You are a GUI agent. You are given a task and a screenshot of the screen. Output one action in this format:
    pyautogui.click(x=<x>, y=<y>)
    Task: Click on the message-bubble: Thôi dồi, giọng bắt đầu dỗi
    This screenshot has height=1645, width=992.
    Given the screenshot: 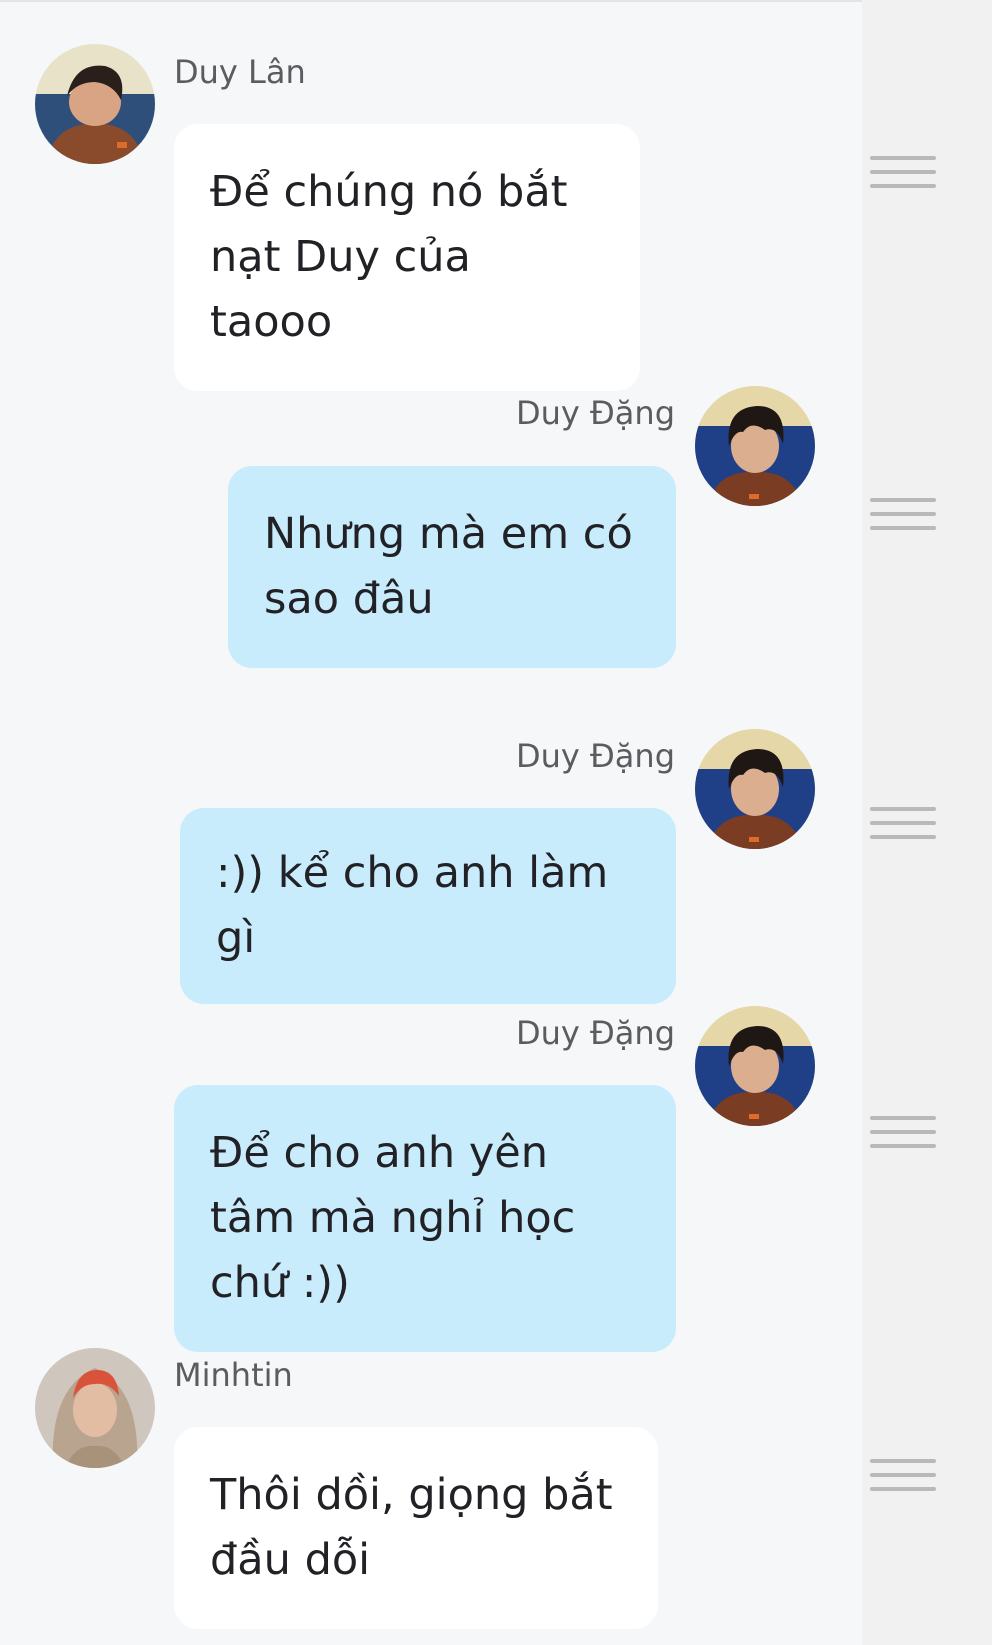 What is the action you would take?
    pyautogui.click(x=416, y=1528)
    